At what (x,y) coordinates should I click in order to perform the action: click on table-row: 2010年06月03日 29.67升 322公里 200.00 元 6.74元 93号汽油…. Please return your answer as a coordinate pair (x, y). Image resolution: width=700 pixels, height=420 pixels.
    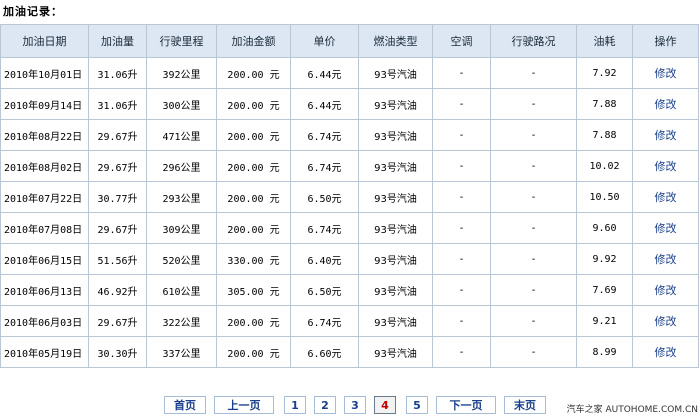
    Looking at the image, I should click on (349, 321).